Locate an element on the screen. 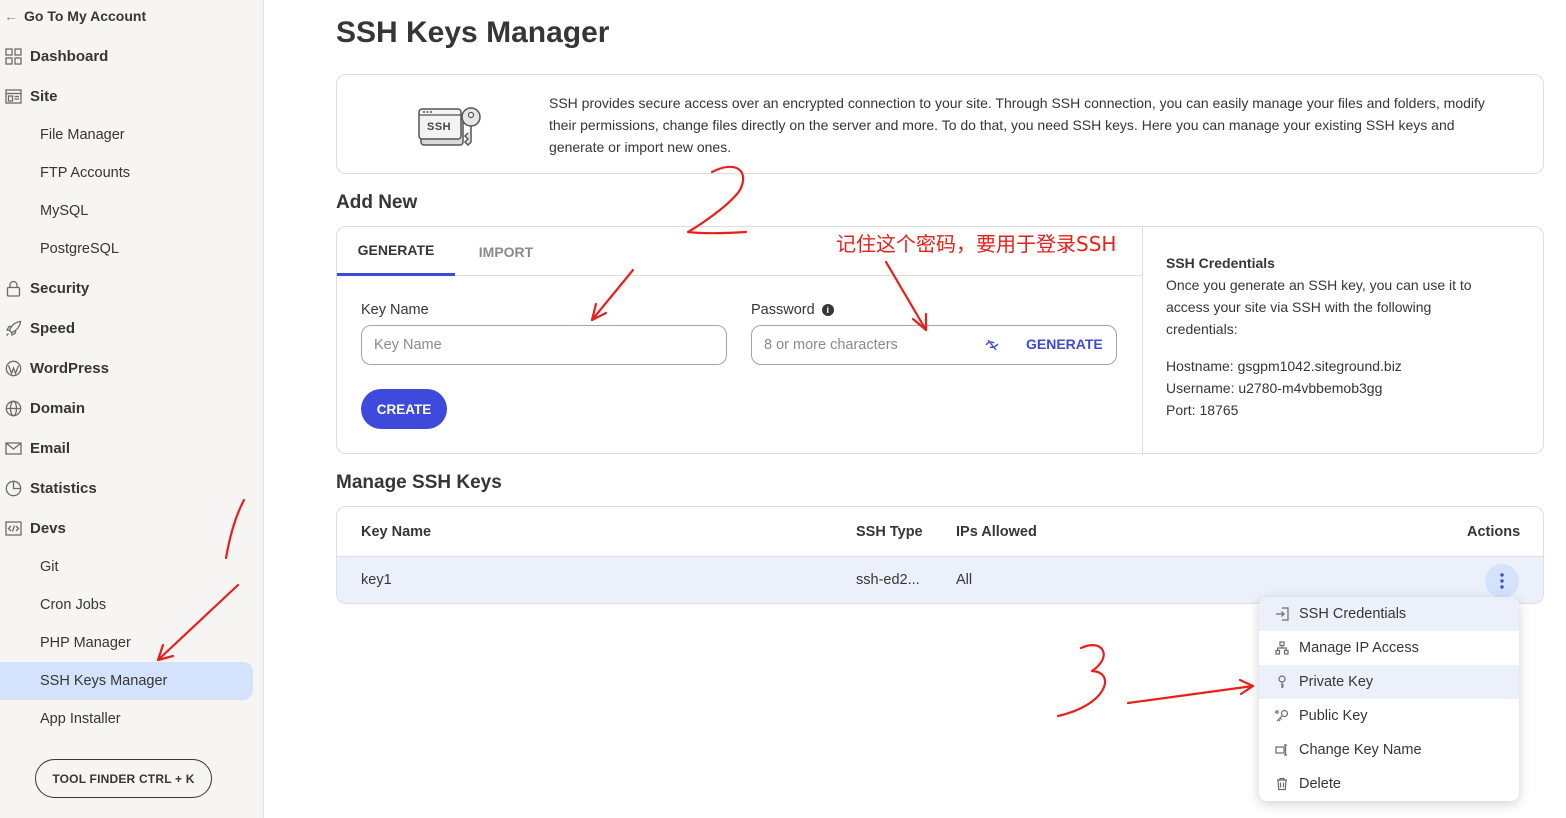 Image resolution: width=1566 pixels, height=818 pixels. create-button: CREATE is located at coordinates (404, 409).